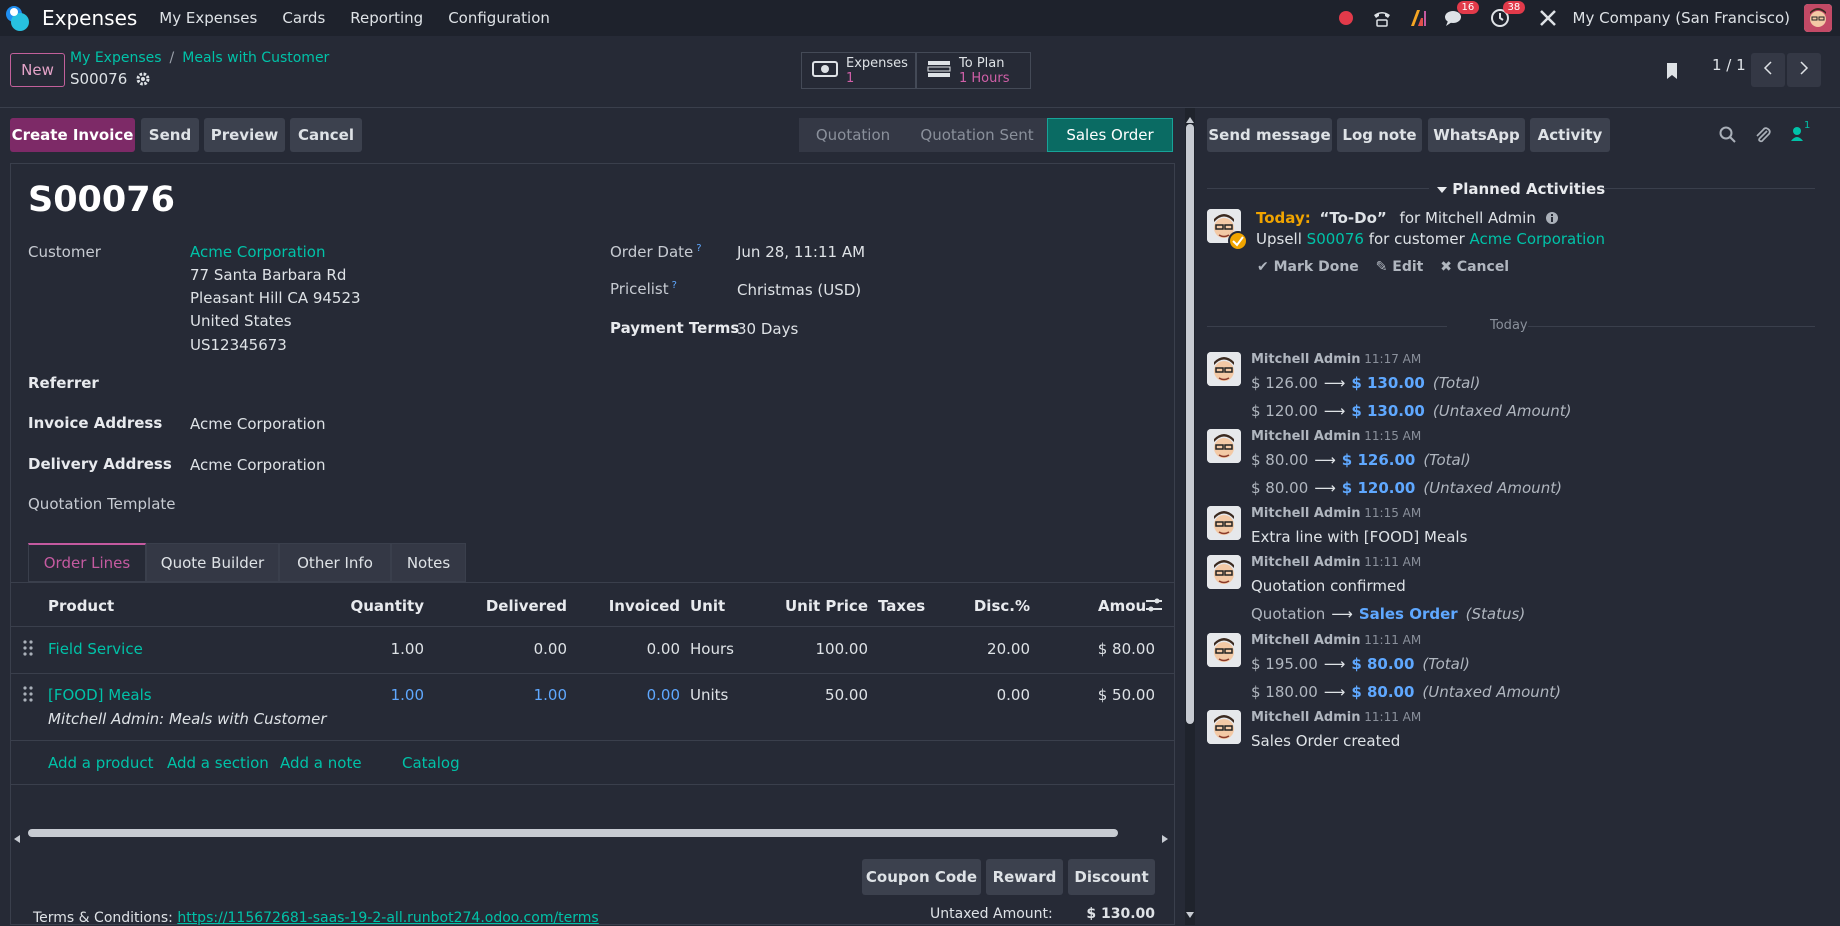 The image size is (1840, 926). I want to click on row1-product: Field Service, so click(95, 649).